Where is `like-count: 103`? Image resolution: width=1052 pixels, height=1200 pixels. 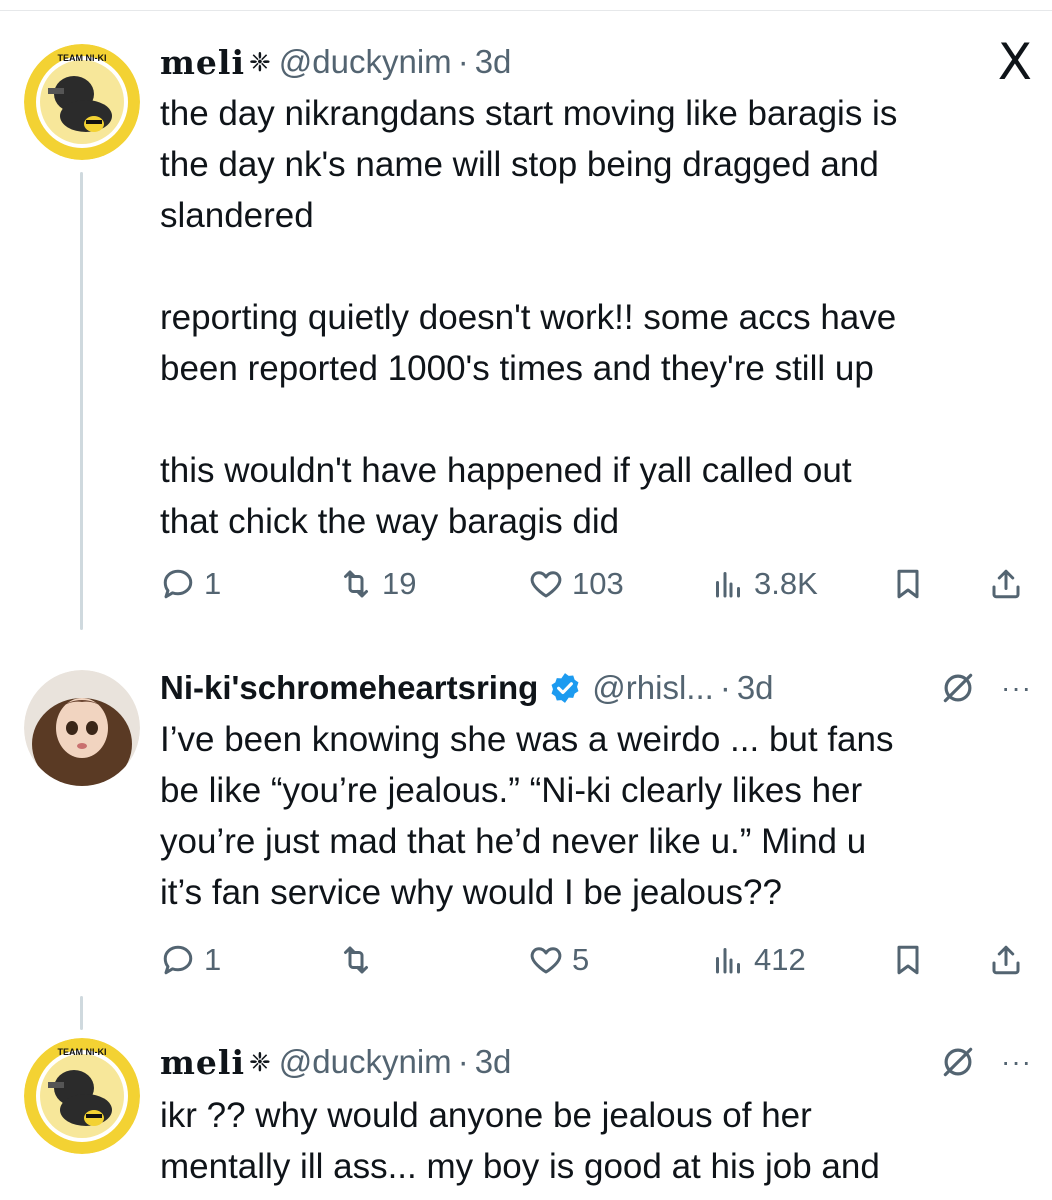
like-count: 103 is located at coordinates (598, 583).